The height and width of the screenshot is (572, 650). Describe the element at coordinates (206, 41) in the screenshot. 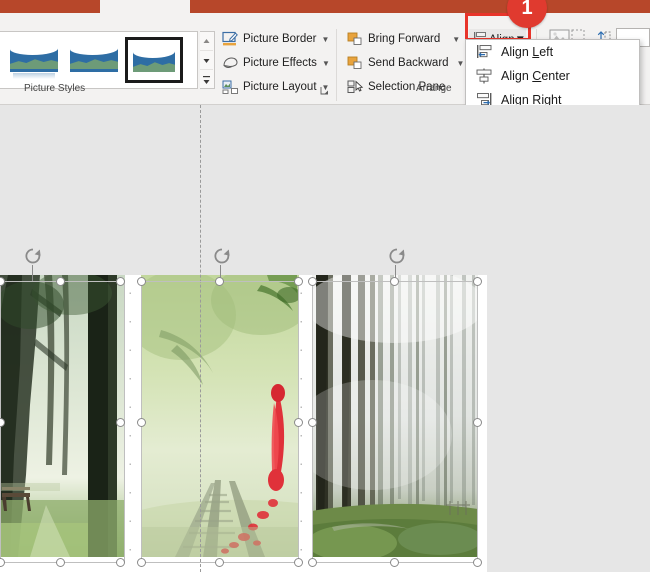

I see `scroll-up-icon` at that location.